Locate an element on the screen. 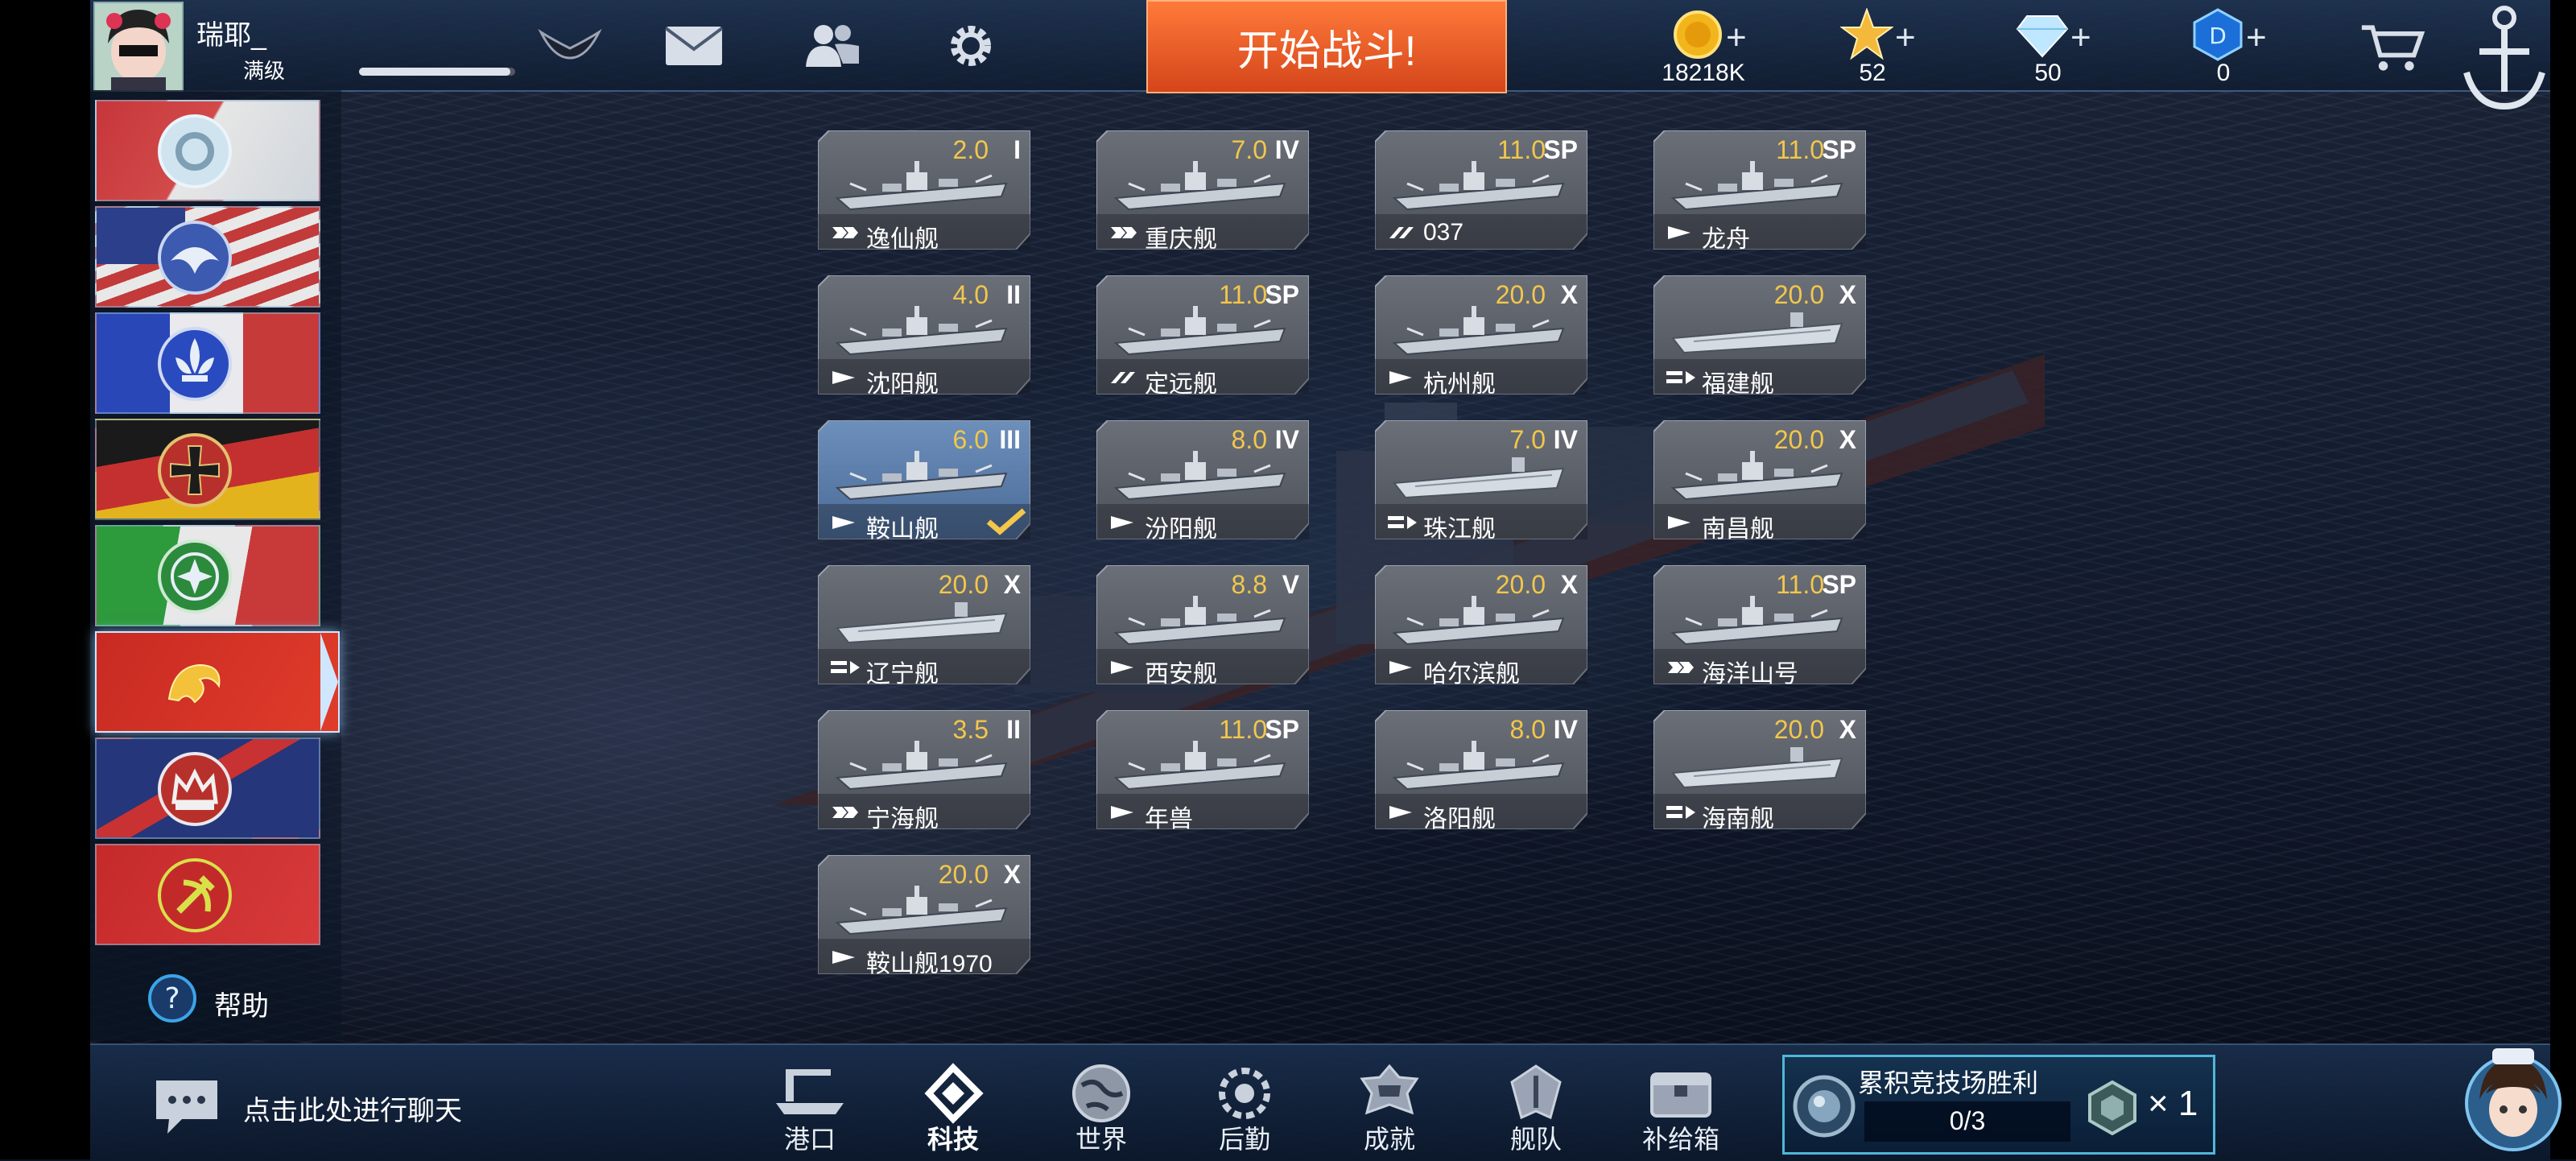 The width and height of the screenshot is (2576, 1161). svg-text: D is located at coordinates (2218, 36).